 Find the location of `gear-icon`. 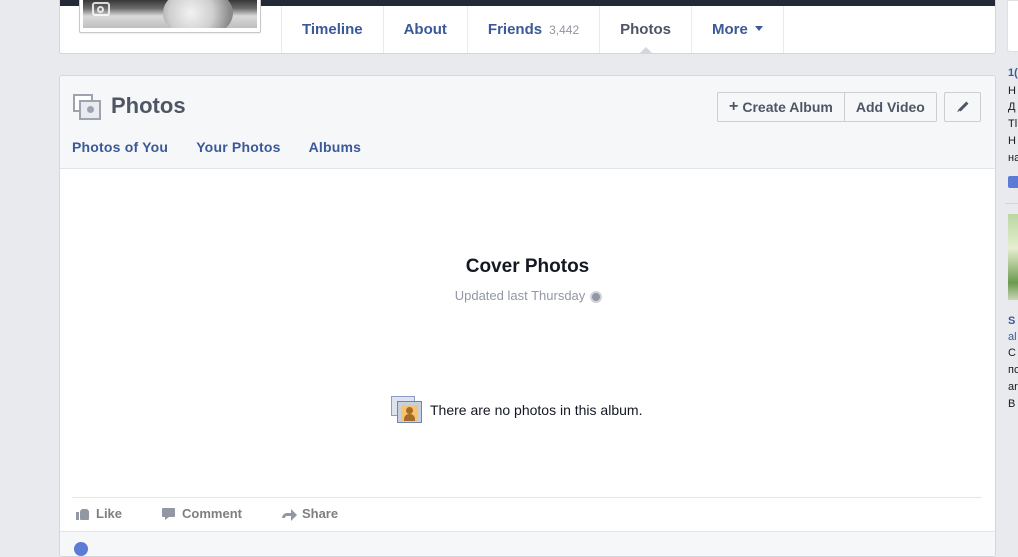

gear-icon is located at coordinates (596, 297).